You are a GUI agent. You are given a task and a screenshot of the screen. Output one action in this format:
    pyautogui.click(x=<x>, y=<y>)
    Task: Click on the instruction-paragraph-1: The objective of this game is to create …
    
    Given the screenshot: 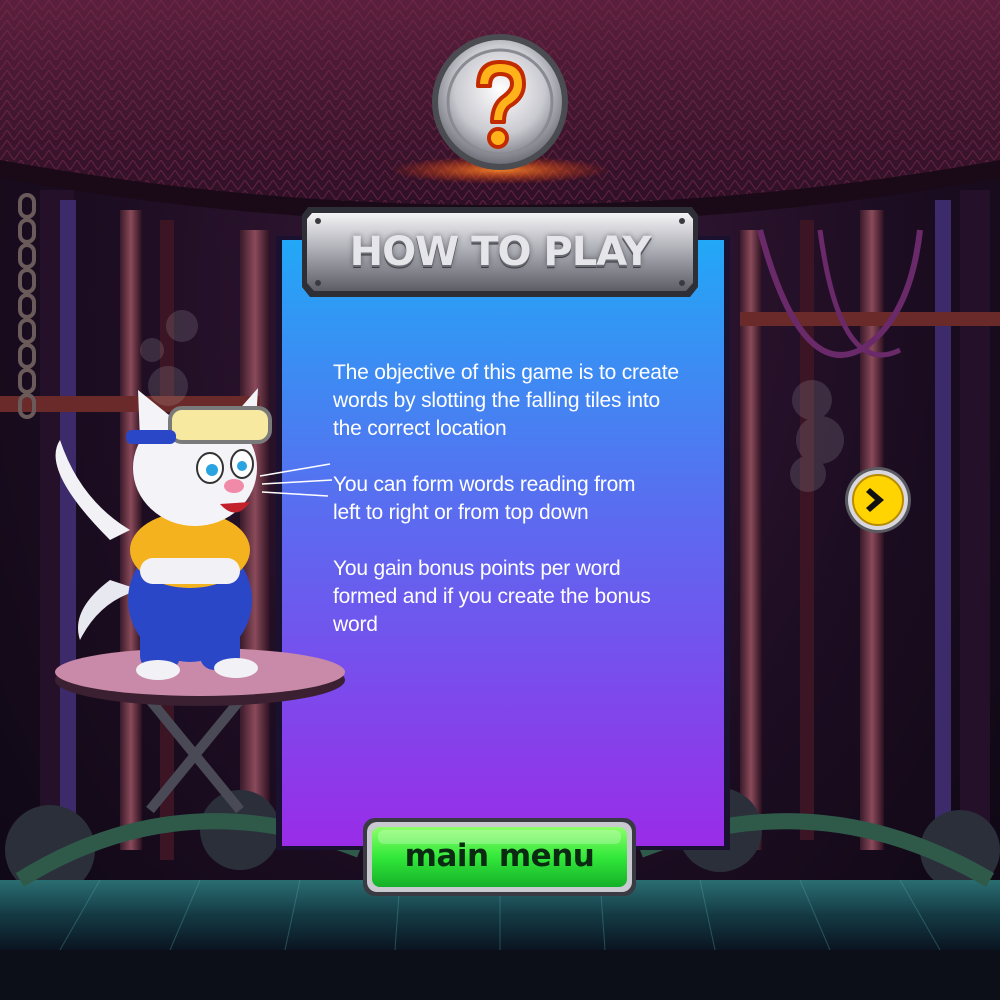 What is the action you would take?
    pyautogui.click(x=513, y=401)
    